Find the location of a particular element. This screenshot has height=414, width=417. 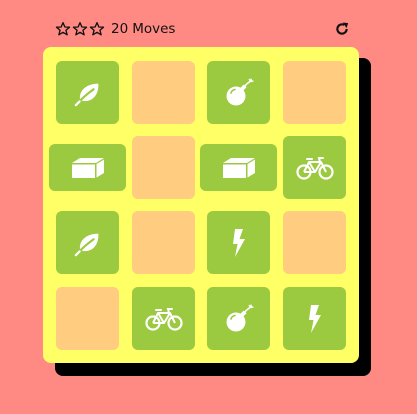

score-panel: 20 Moves is located at coordinates (202, 29).